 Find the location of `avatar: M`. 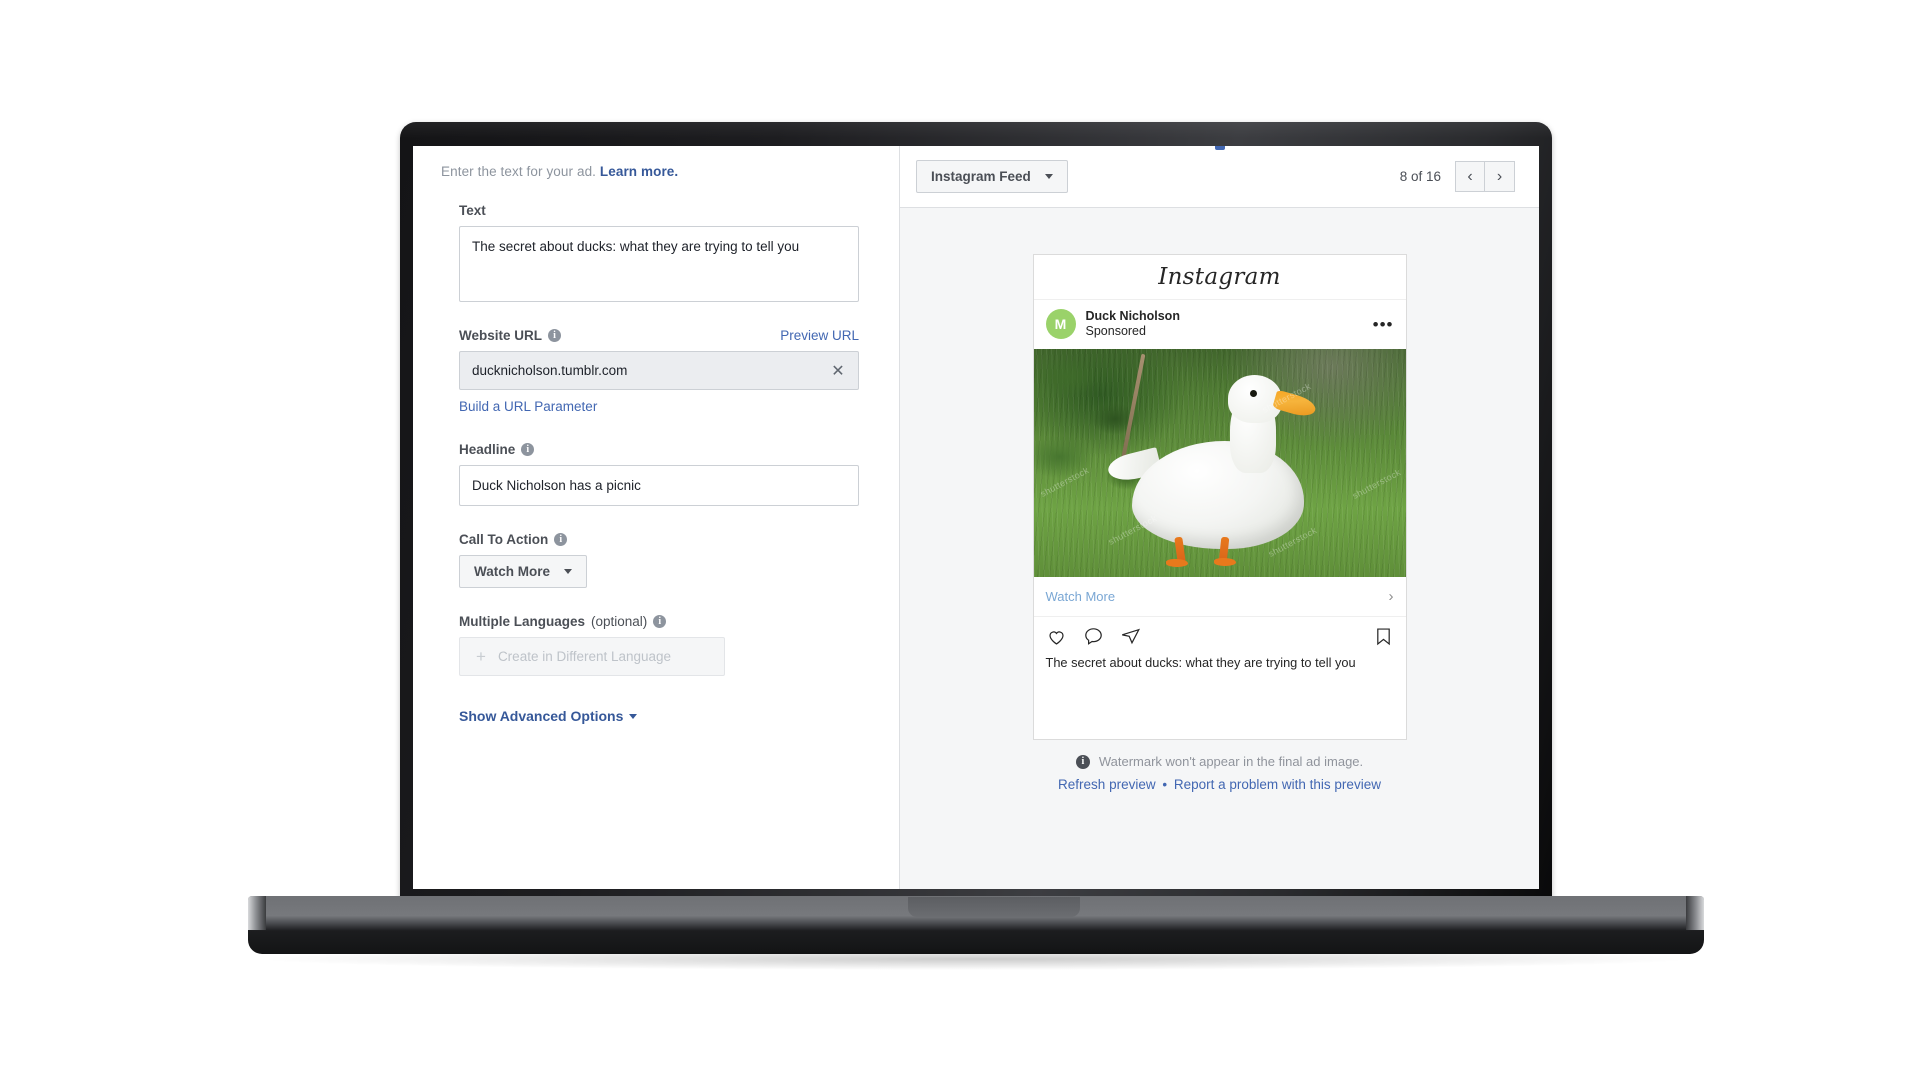

avatar: M is located at coordinates (1060, 324).